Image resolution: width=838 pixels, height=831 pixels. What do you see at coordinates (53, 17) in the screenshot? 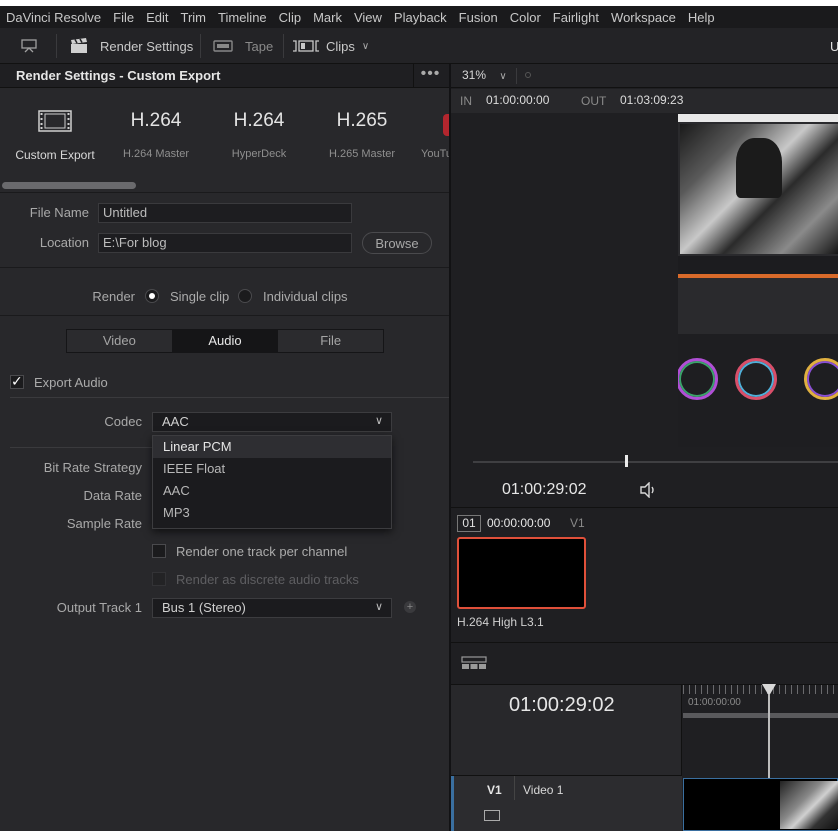
I see `menu-app: DaVinci Resolve` at bounding box center [53, 17].